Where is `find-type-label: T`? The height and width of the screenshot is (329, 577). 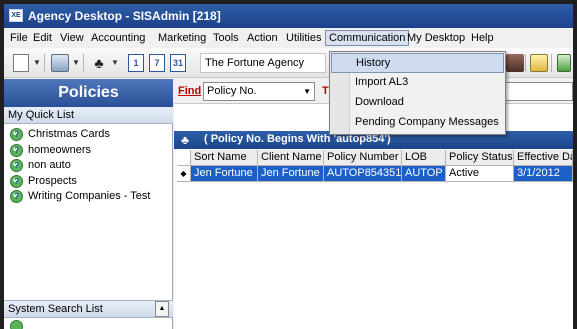
find-type-label: T is located at coordinates (325, 91).